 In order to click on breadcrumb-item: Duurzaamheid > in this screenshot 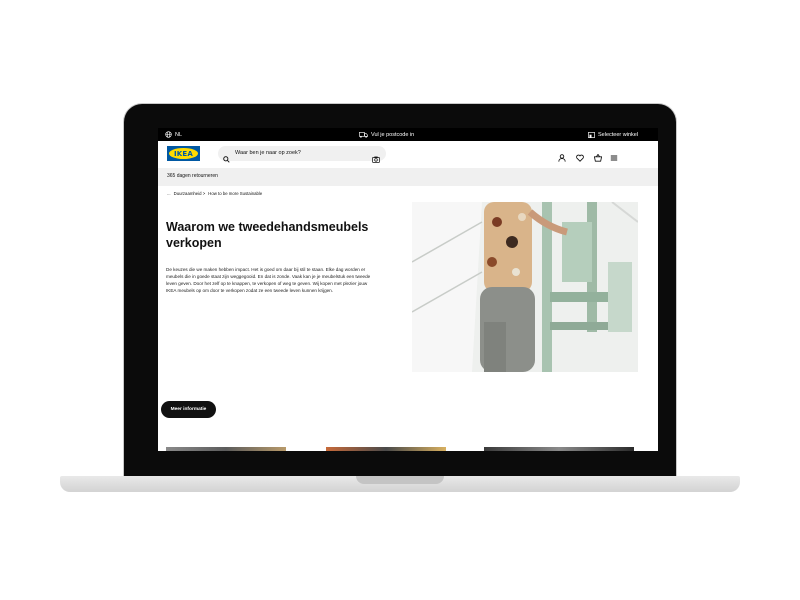, I will do `click(190, 193)`.